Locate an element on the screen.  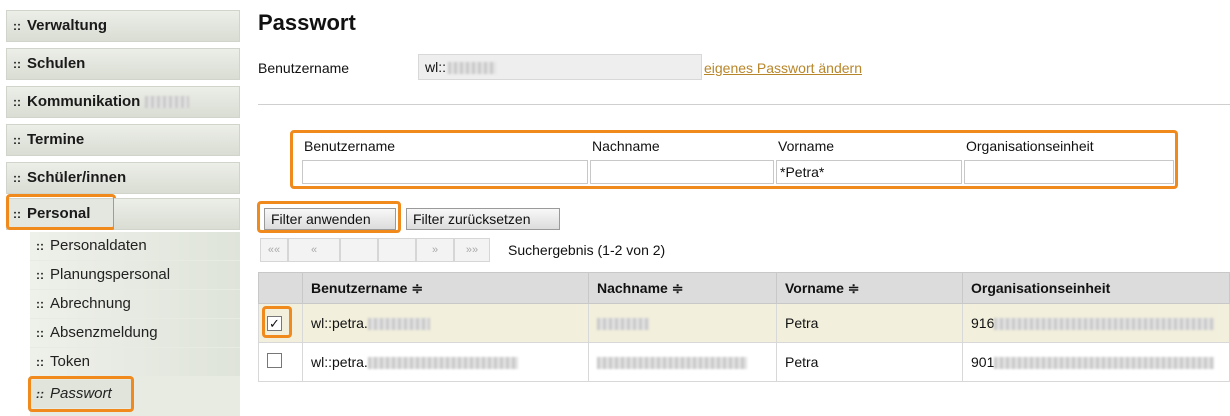
subnav-item-absenzmeldung: :: Absenzmeldung is located at coordinates (135, 333).